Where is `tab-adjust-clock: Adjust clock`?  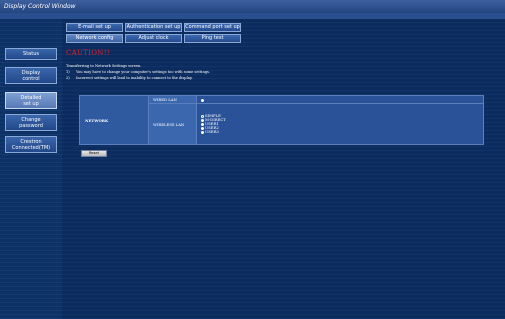
tab-adjust-clock: Adjust clock is located at coordinates (153, 38).